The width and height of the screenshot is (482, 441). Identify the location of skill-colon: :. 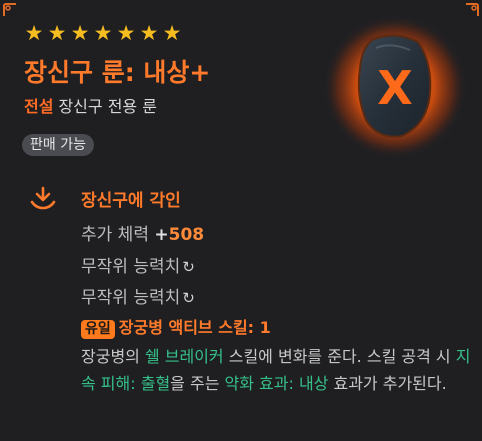
(251, 327).